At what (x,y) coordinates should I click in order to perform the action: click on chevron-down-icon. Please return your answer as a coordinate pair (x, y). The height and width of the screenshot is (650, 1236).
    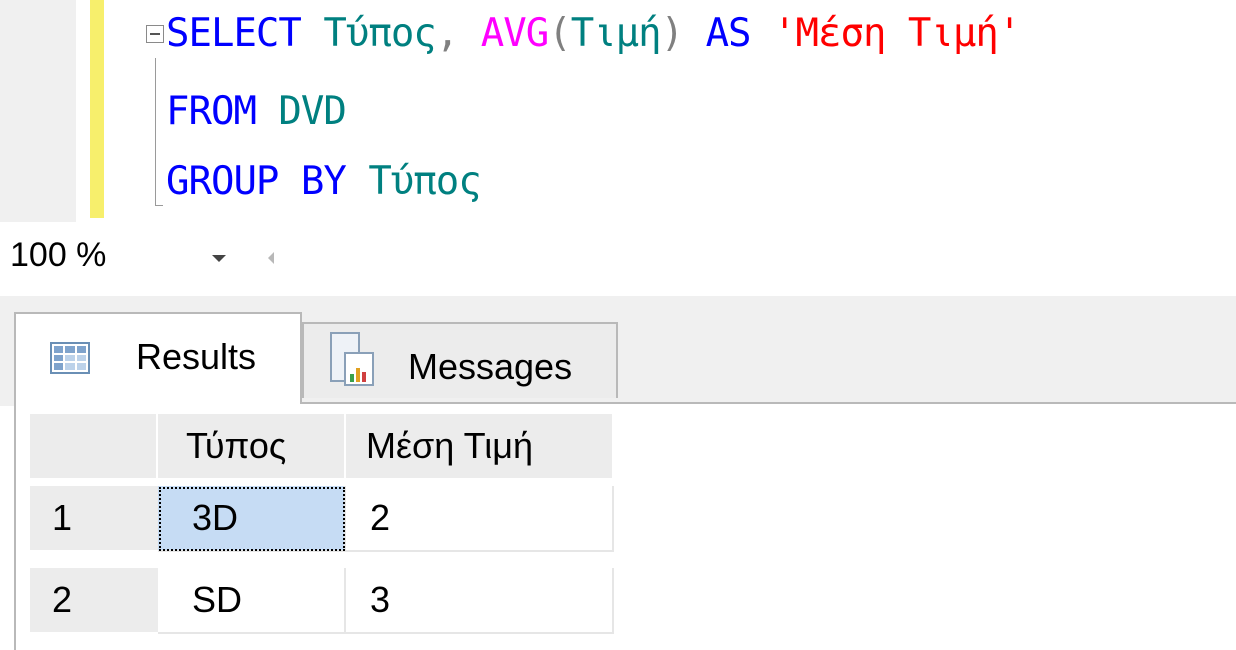
    Looking at the image, I should click on (219, 258).